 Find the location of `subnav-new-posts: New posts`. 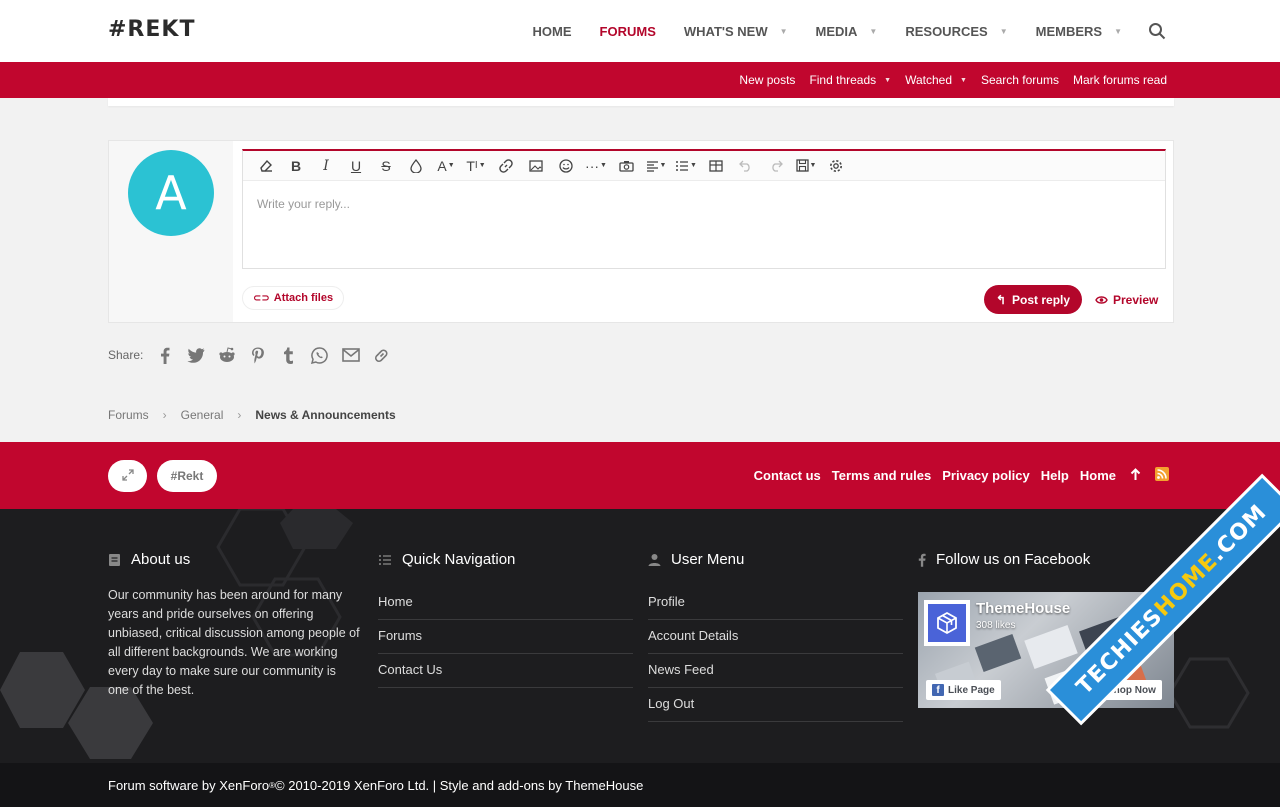

subnav-new-posts: New posts is located at coordinates (767, 80).